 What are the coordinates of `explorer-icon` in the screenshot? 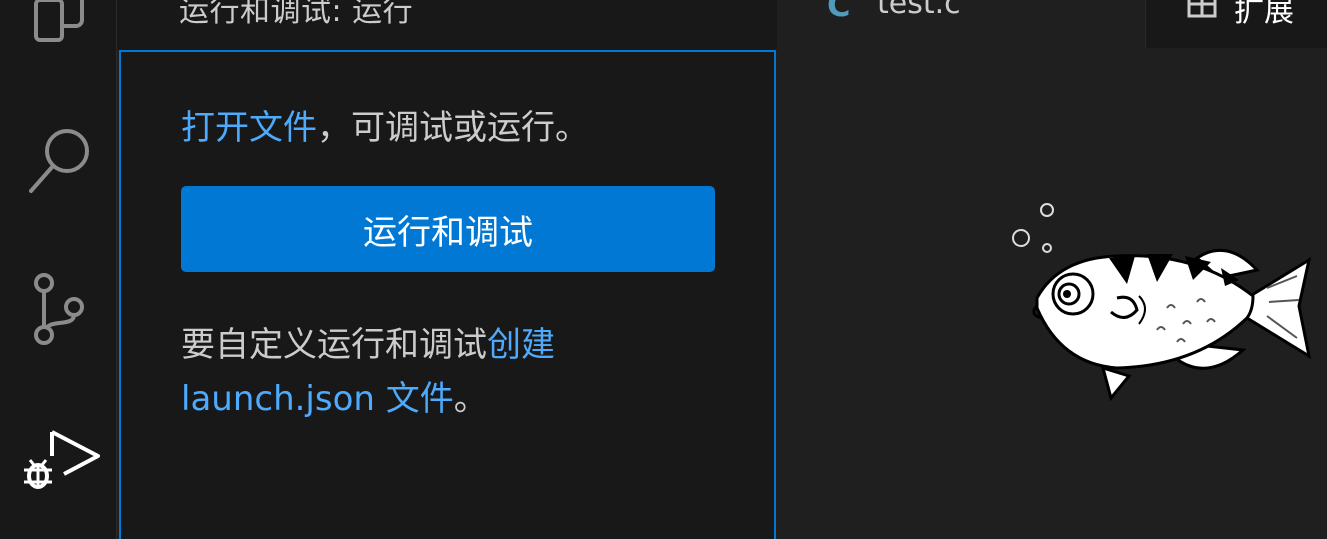 It's located at (58, 21).